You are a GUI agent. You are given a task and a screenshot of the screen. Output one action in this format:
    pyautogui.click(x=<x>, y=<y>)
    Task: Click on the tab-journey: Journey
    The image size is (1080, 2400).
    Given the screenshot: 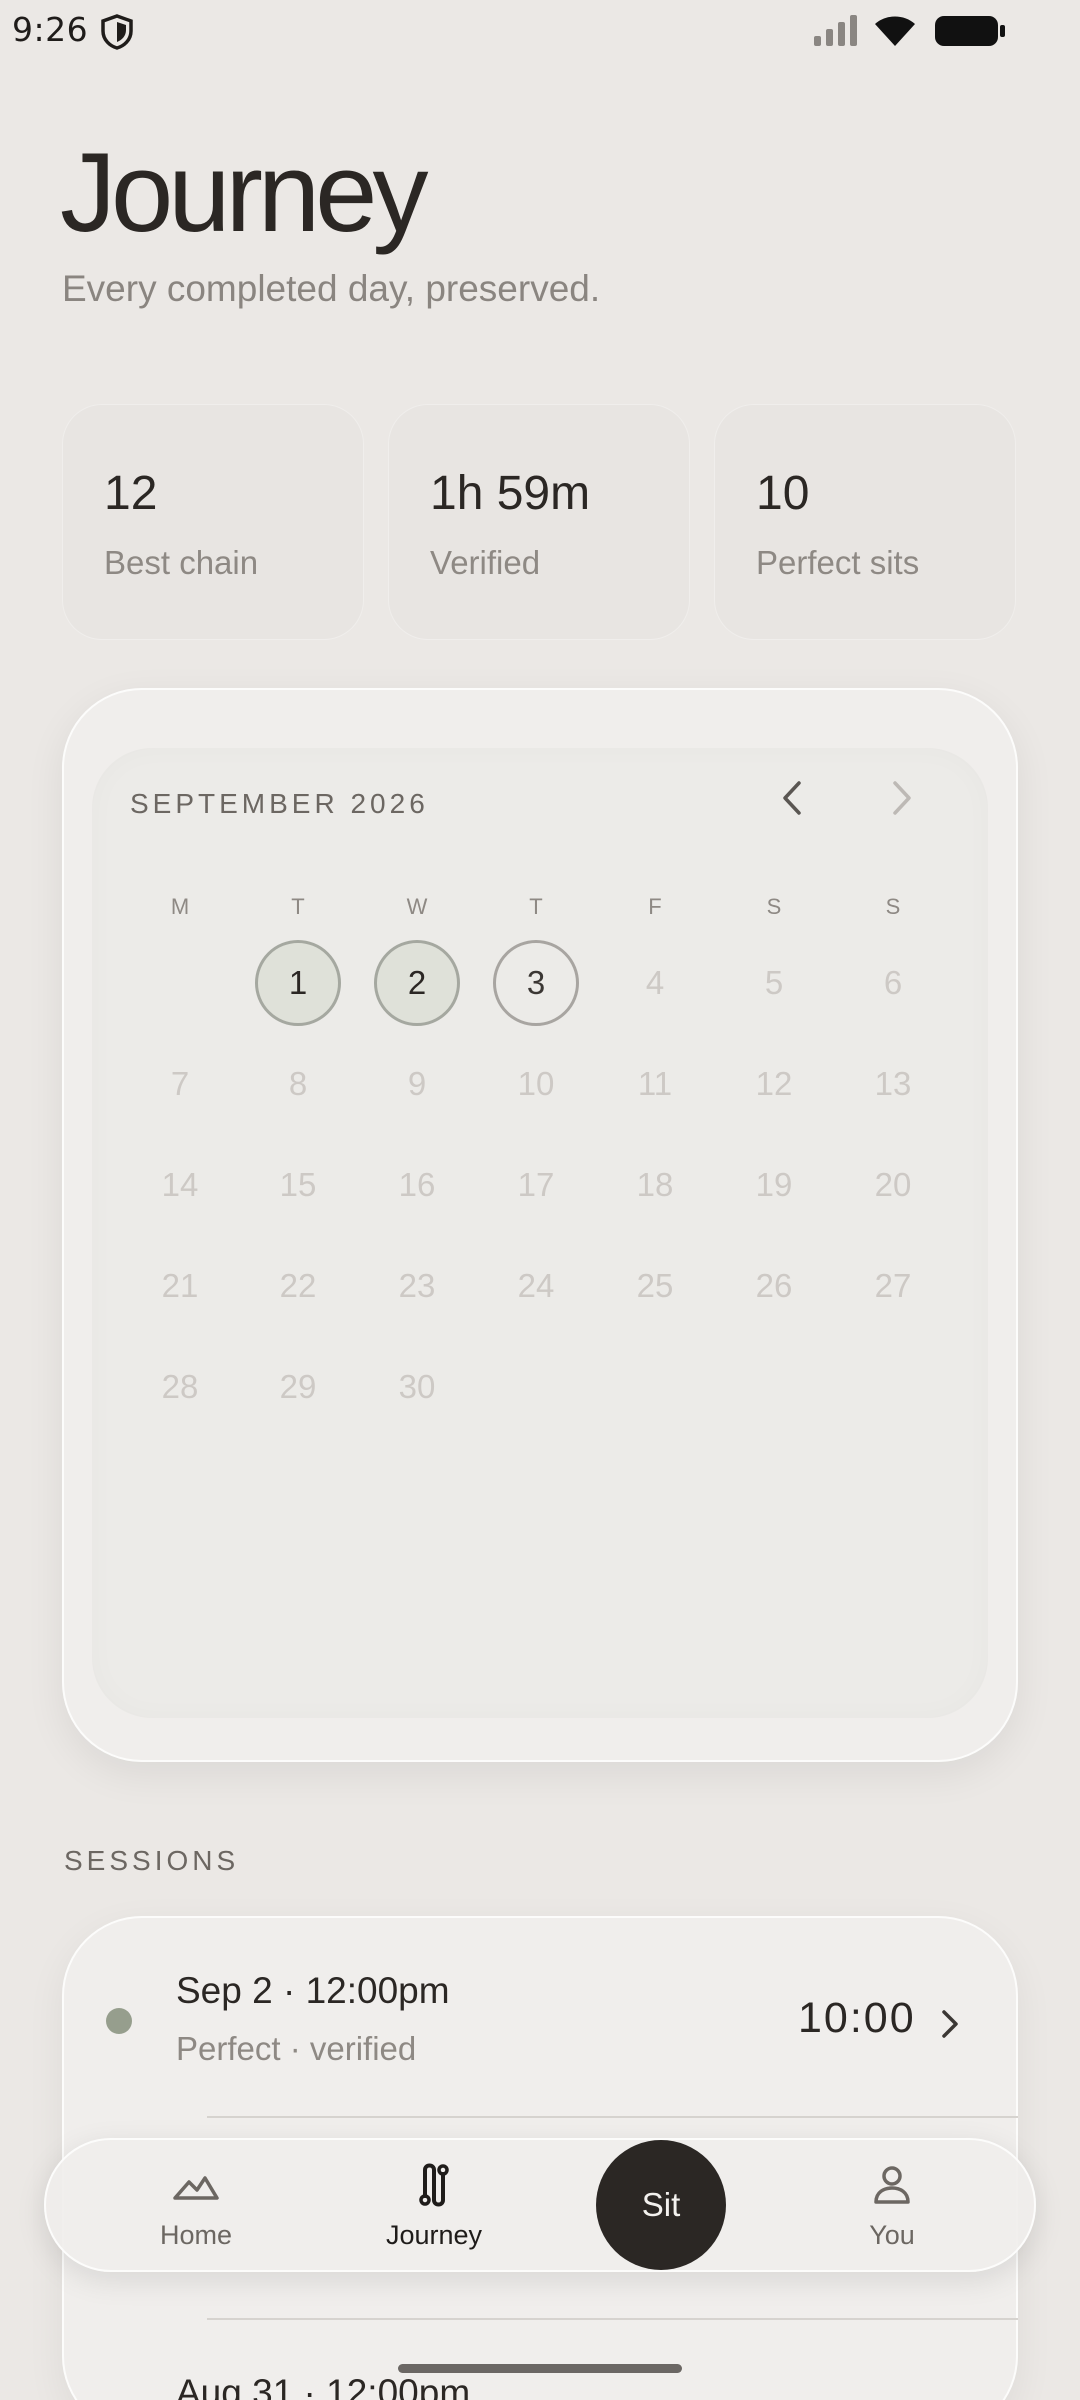 What is the action you would take?
    pyautogui.click(x=434, y=2205)
    